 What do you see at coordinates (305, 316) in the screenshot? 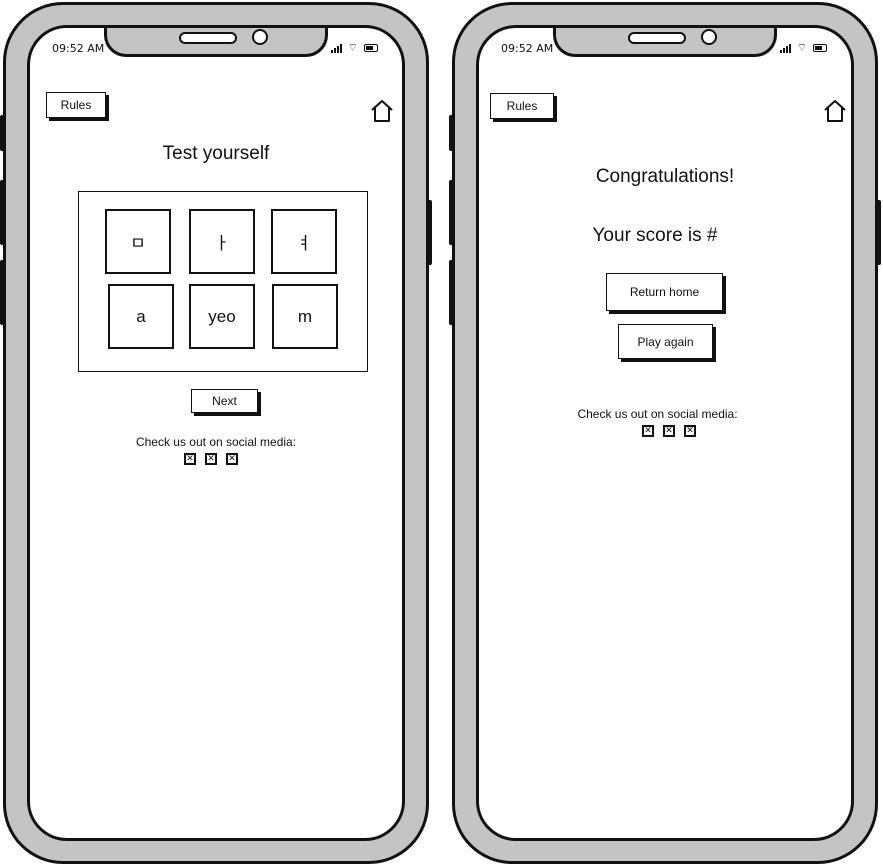
I see `tile-romanized-m: m` at bounding box center [305, 316].